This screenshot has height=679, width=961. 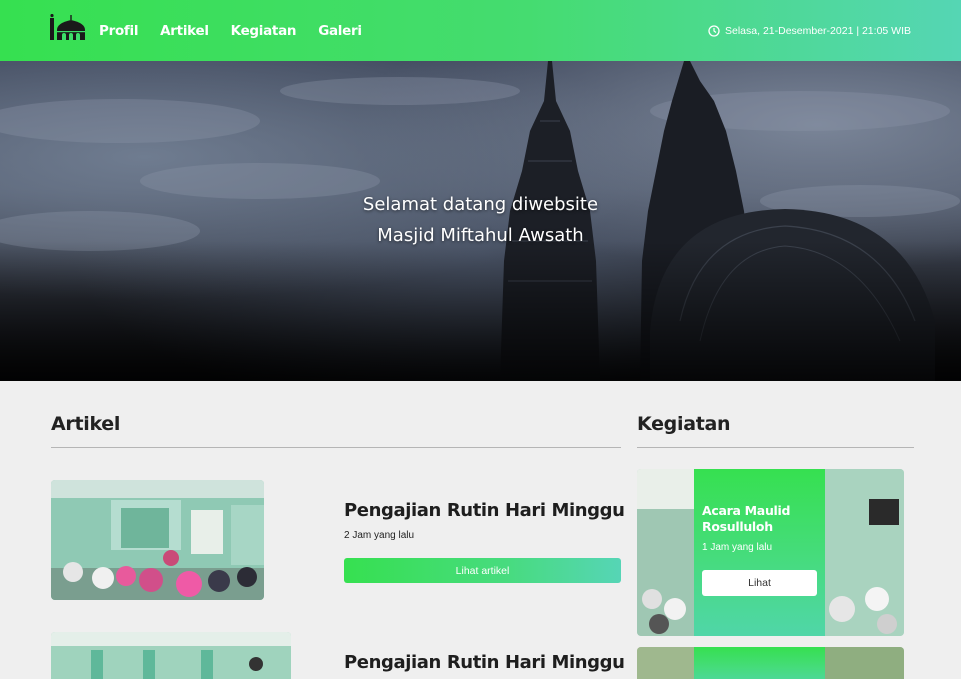 I want to click on view-article-button: Lihat artikel, so click(x=482, y=570).